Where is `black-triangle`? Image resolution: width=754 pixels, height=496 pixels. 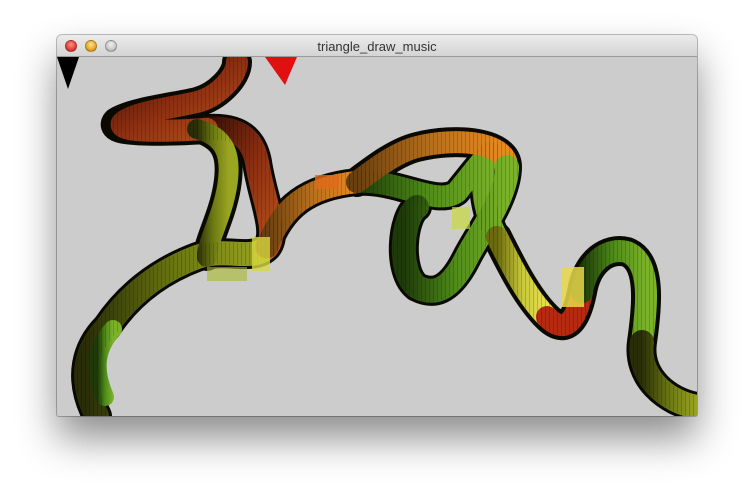
black-triangle is located at coordinates (68, 73).